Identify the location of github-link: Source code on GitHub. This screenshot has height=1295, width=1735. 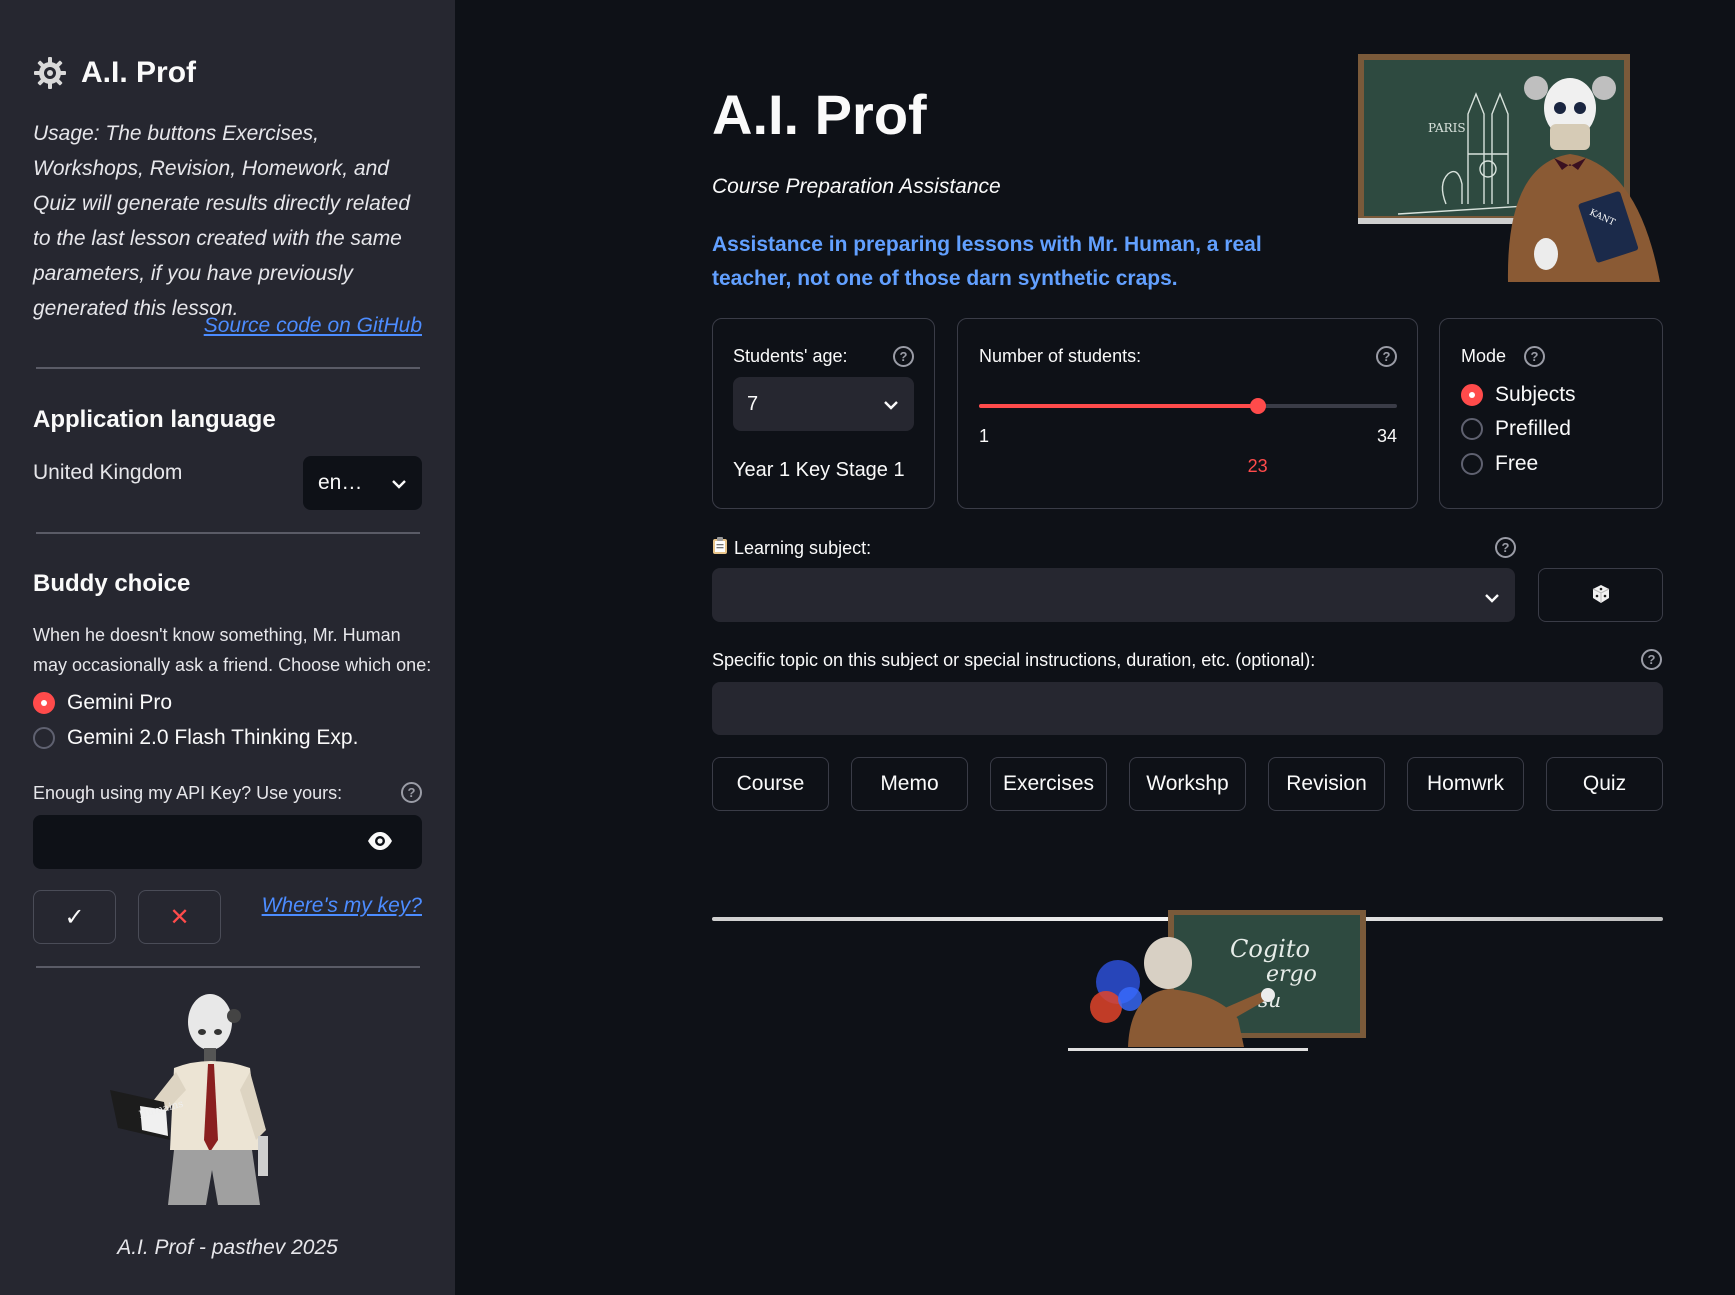
(313, 326).